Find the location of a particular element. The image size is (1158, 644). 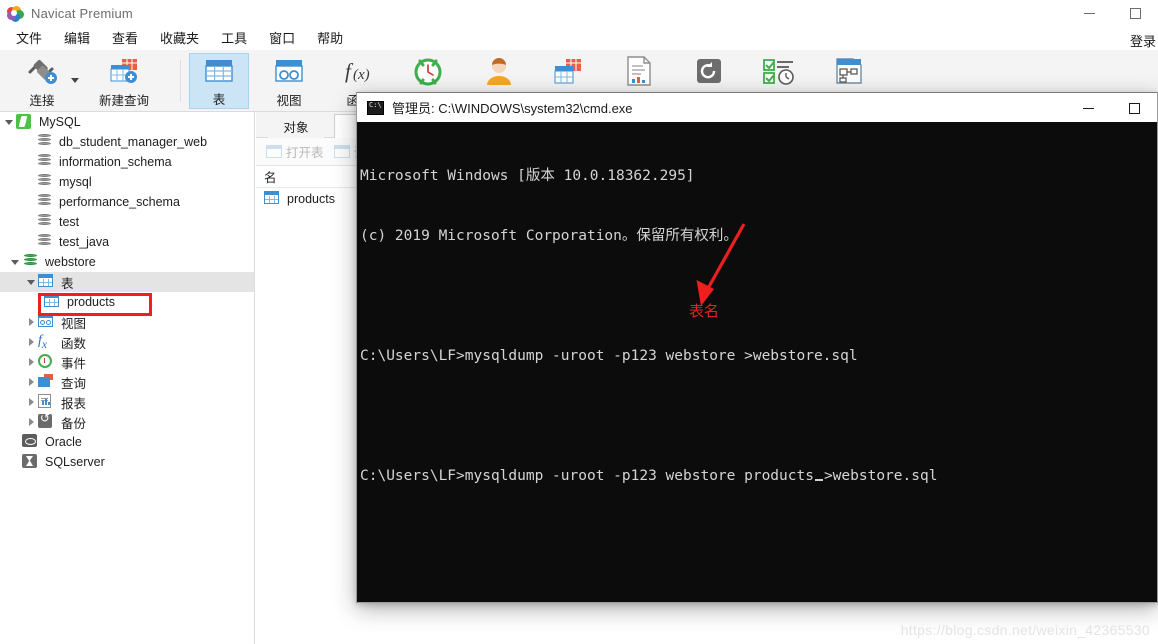

tree-node-reports: 报表 is located at coordinates (127, 402).